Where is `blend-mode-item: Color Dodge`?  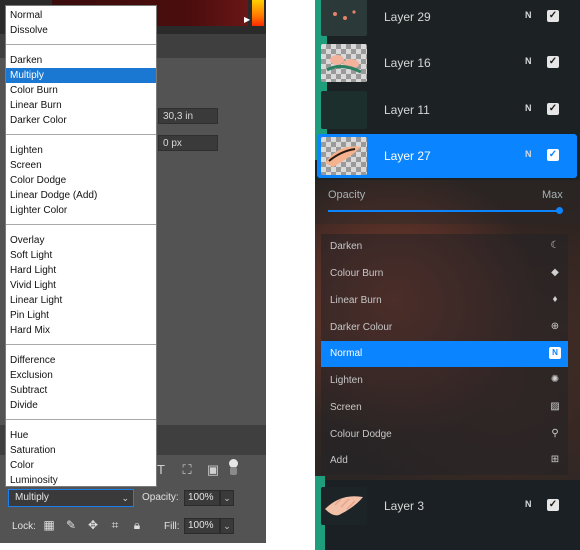
blend-mode-item: Color Dodge is located at coordinates (81, 180).